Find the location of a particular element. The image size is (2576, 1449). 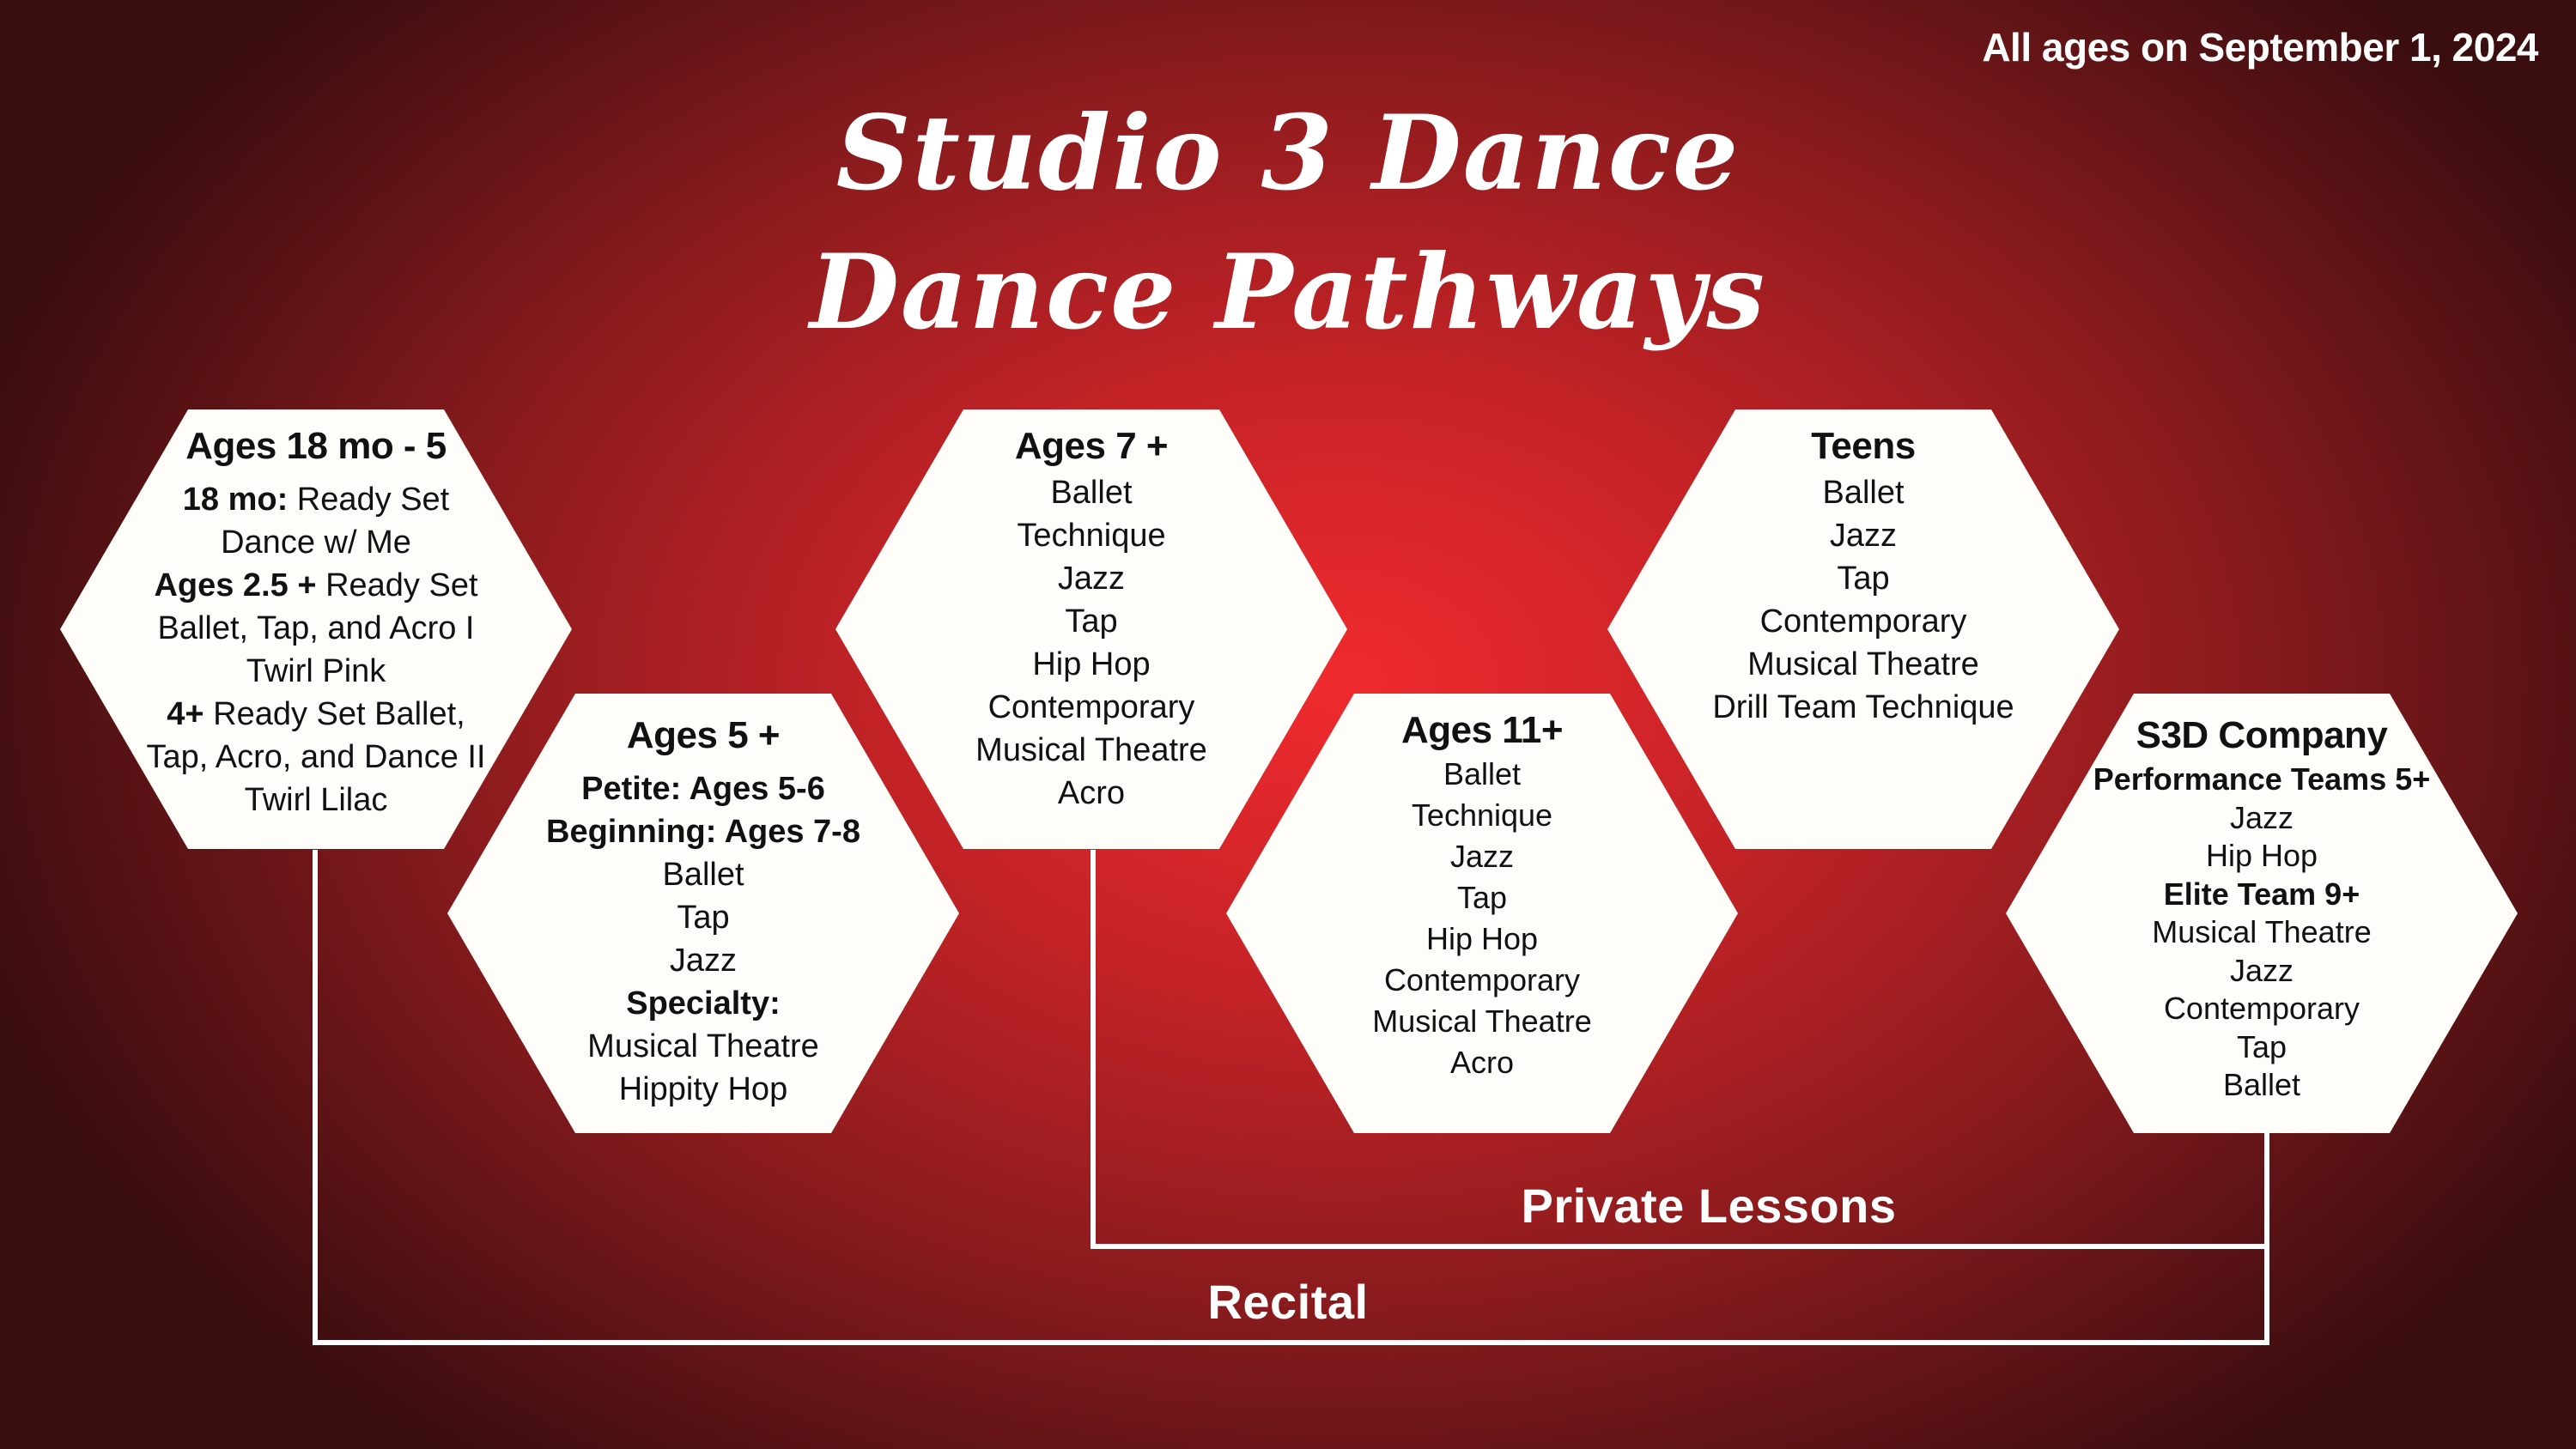

hex-title: Ages 5 + is located at coordinates (704, 735).